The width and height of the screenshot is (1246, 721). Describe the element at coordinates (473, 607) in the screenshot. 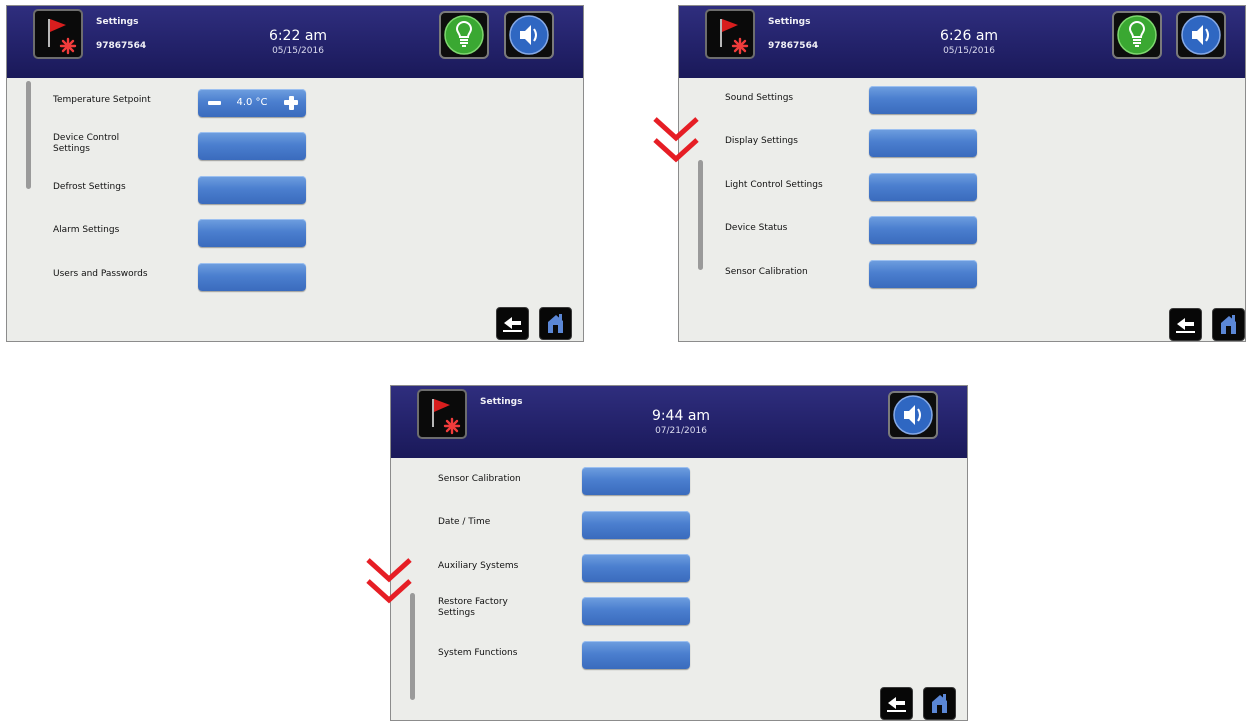

I see `row-label-restore-factory: Restore Factory Settings` at that location.